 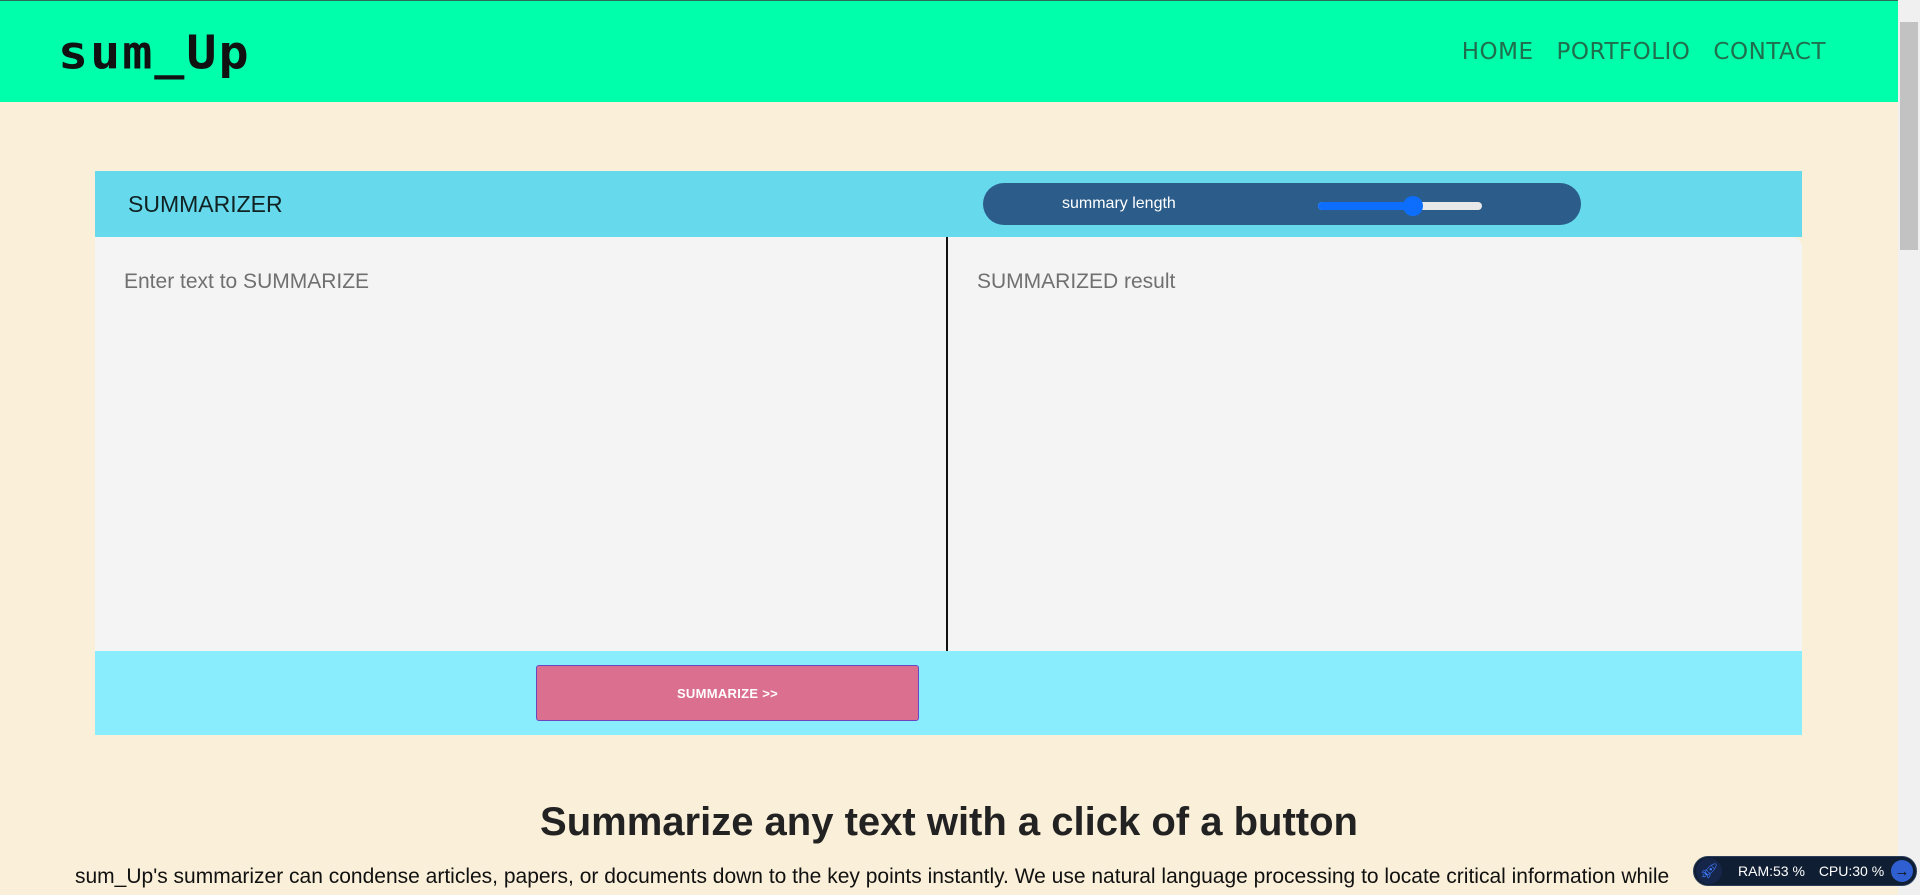 I want to click on logo: sum_Up, so click(x=154, y=52).